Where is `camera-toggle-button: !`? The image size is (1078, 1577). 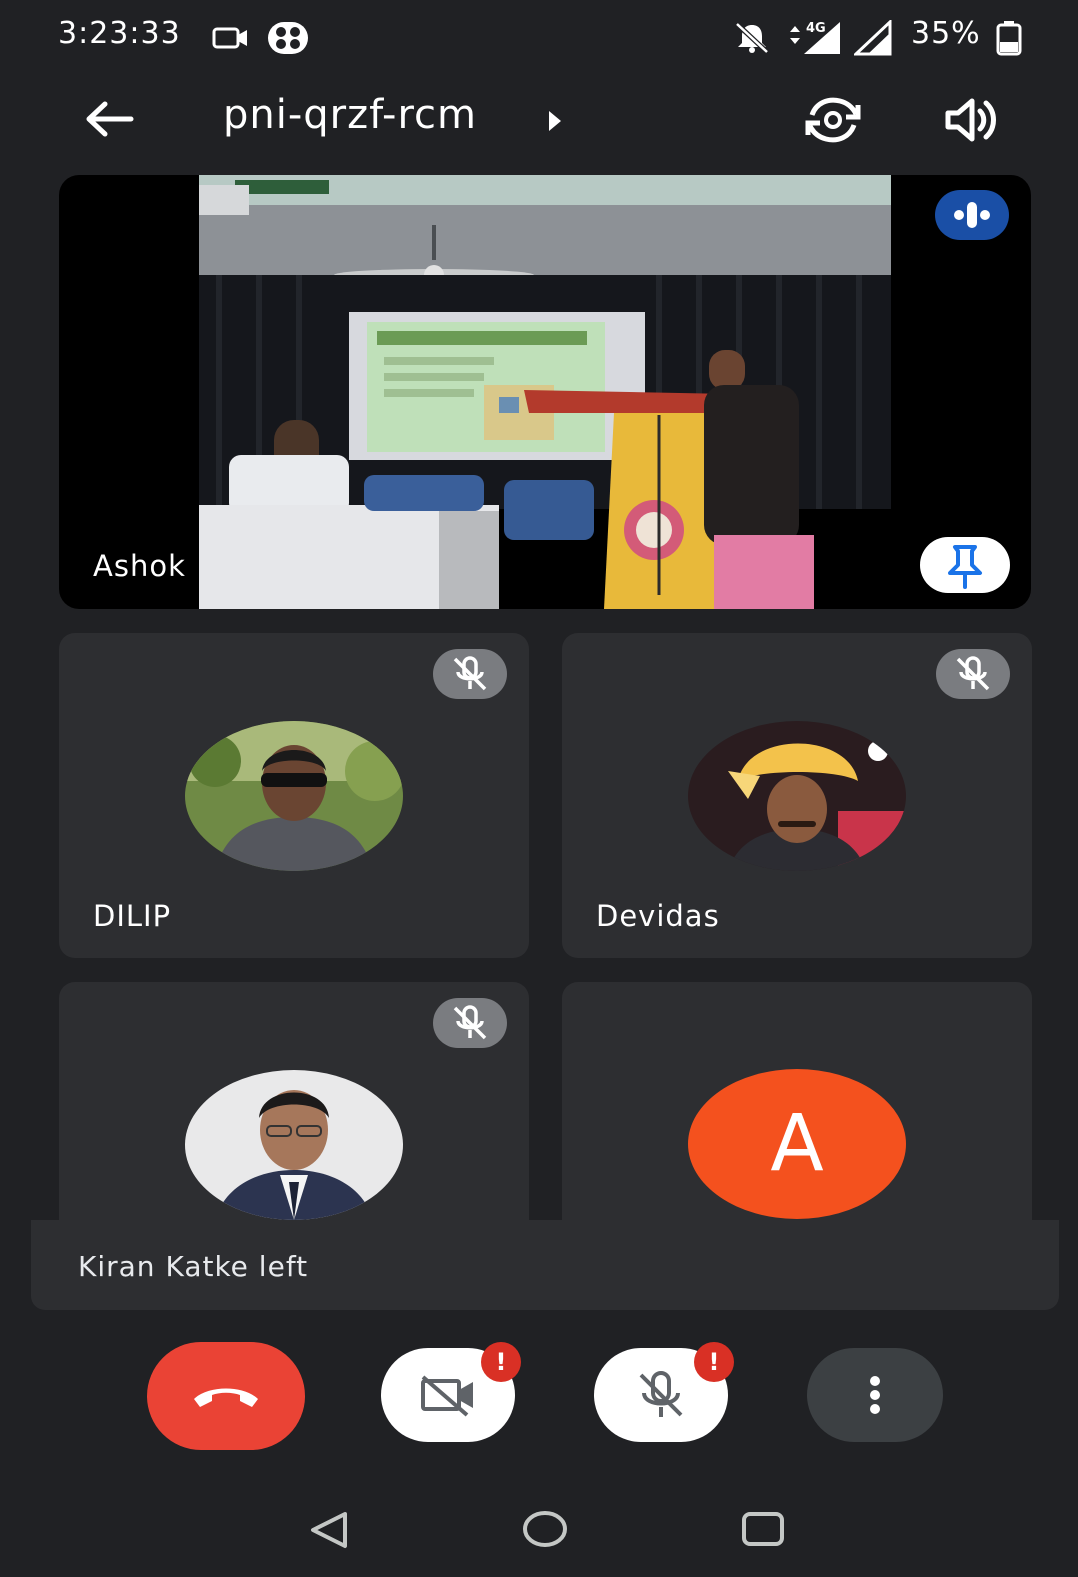
camera-toggle-button: ! is located at coordinates (451, 1392).